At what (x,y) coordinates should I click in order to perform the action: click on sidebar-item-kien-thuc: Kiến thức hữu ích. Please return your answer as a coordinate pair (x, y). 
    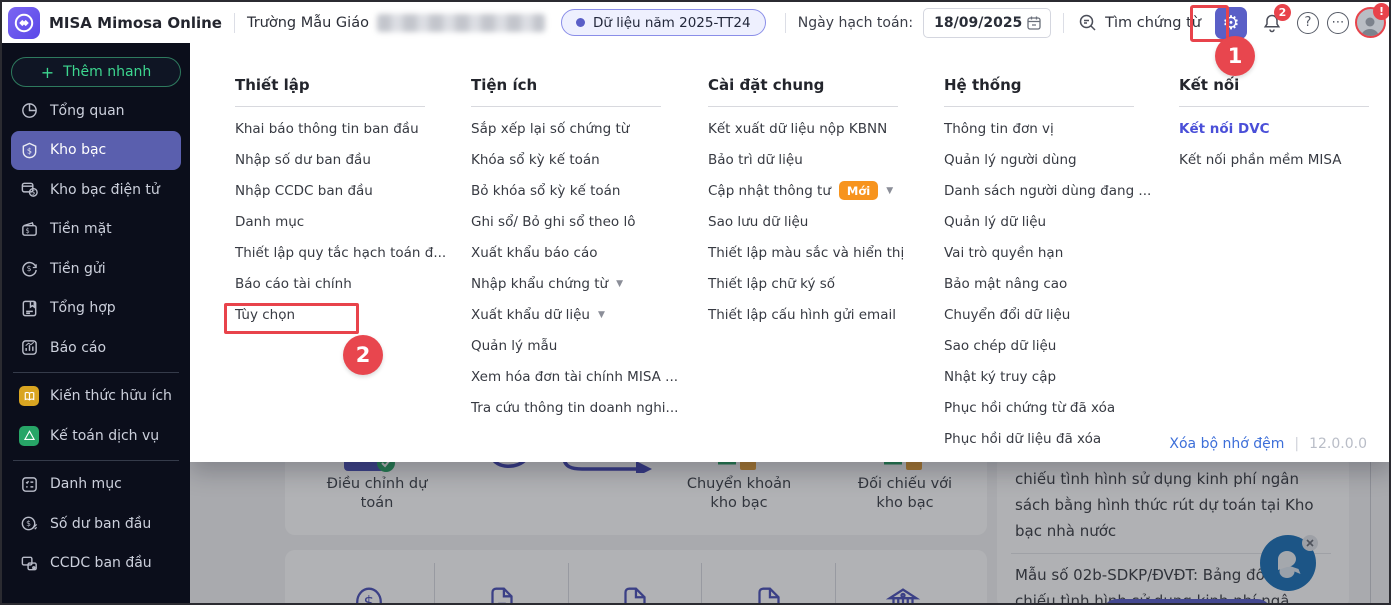
    Looking at the image, I should click on (96, 397).